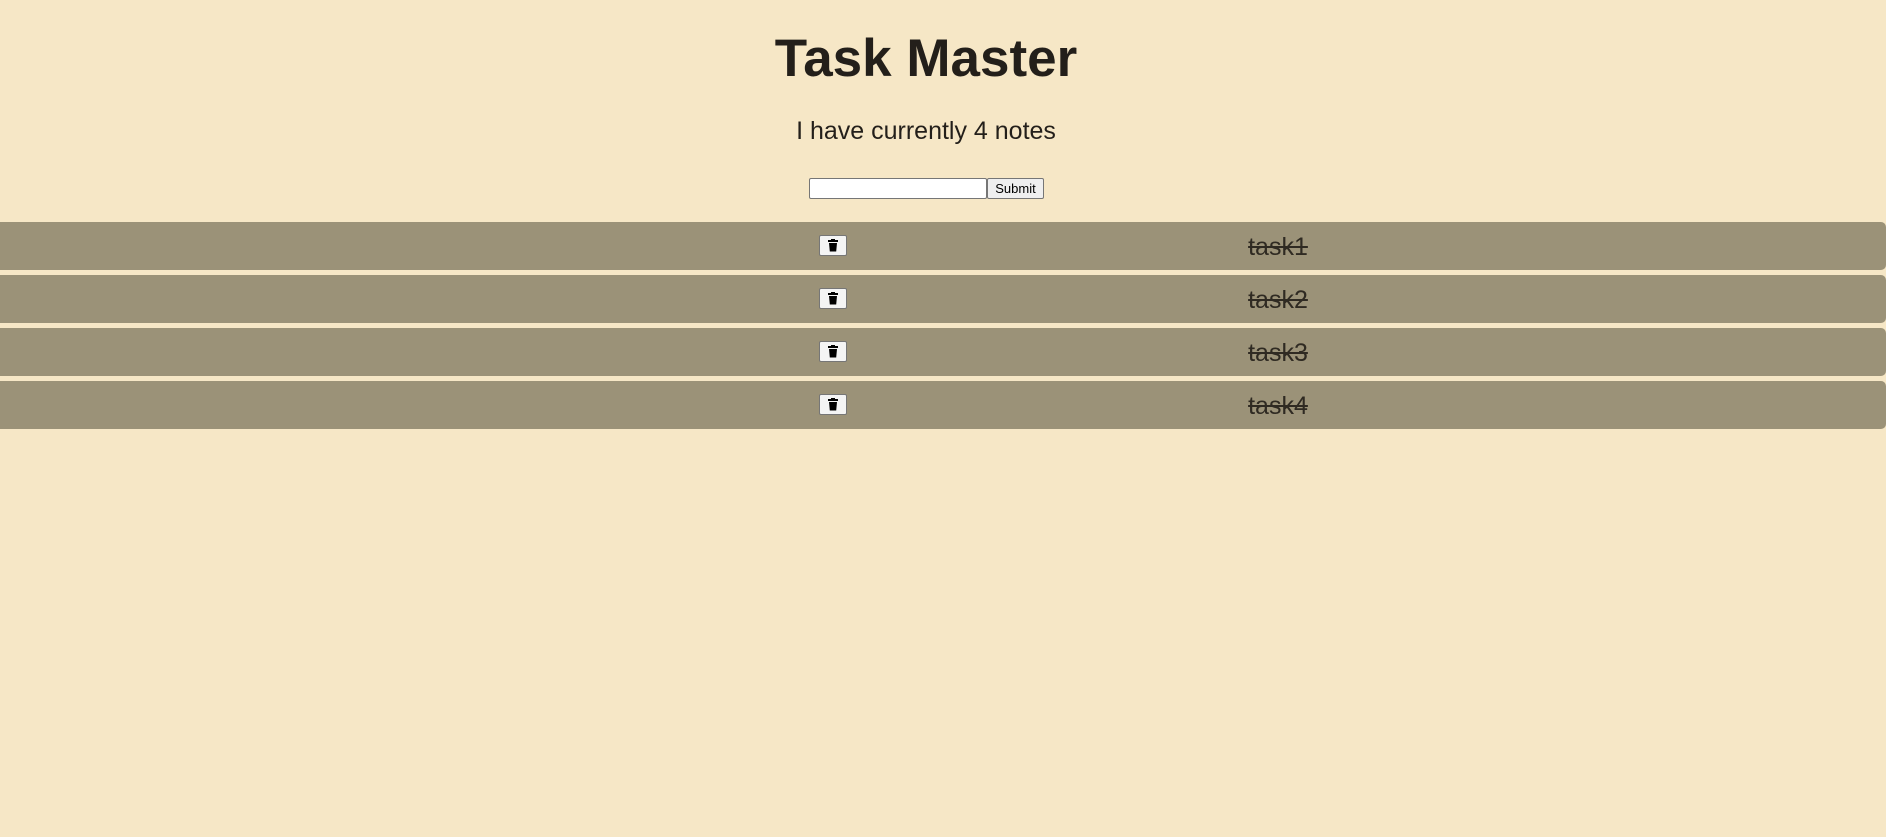 The width and height of the screenshot is (1886, 837). Describe the element at coordinates (926, 58) in the screenshot. I see `page-title: Task Master` at that location.